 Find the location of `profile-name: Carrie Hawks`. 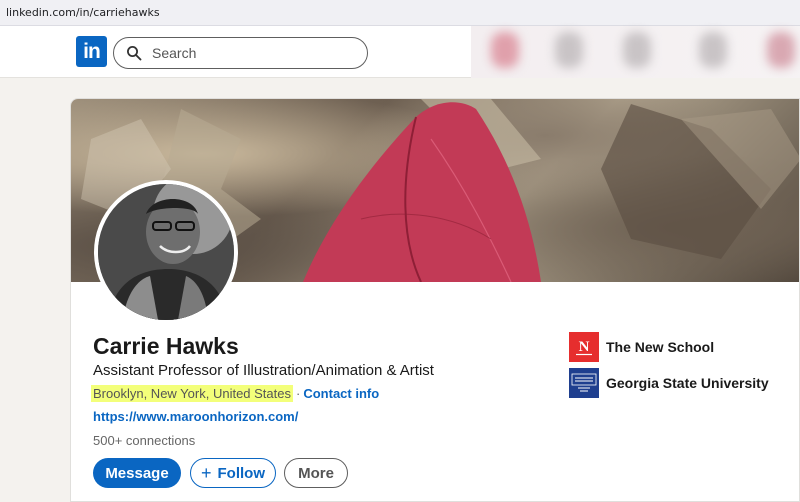

profile-name: Carrie Hawks is located at coordinates (166, 346).